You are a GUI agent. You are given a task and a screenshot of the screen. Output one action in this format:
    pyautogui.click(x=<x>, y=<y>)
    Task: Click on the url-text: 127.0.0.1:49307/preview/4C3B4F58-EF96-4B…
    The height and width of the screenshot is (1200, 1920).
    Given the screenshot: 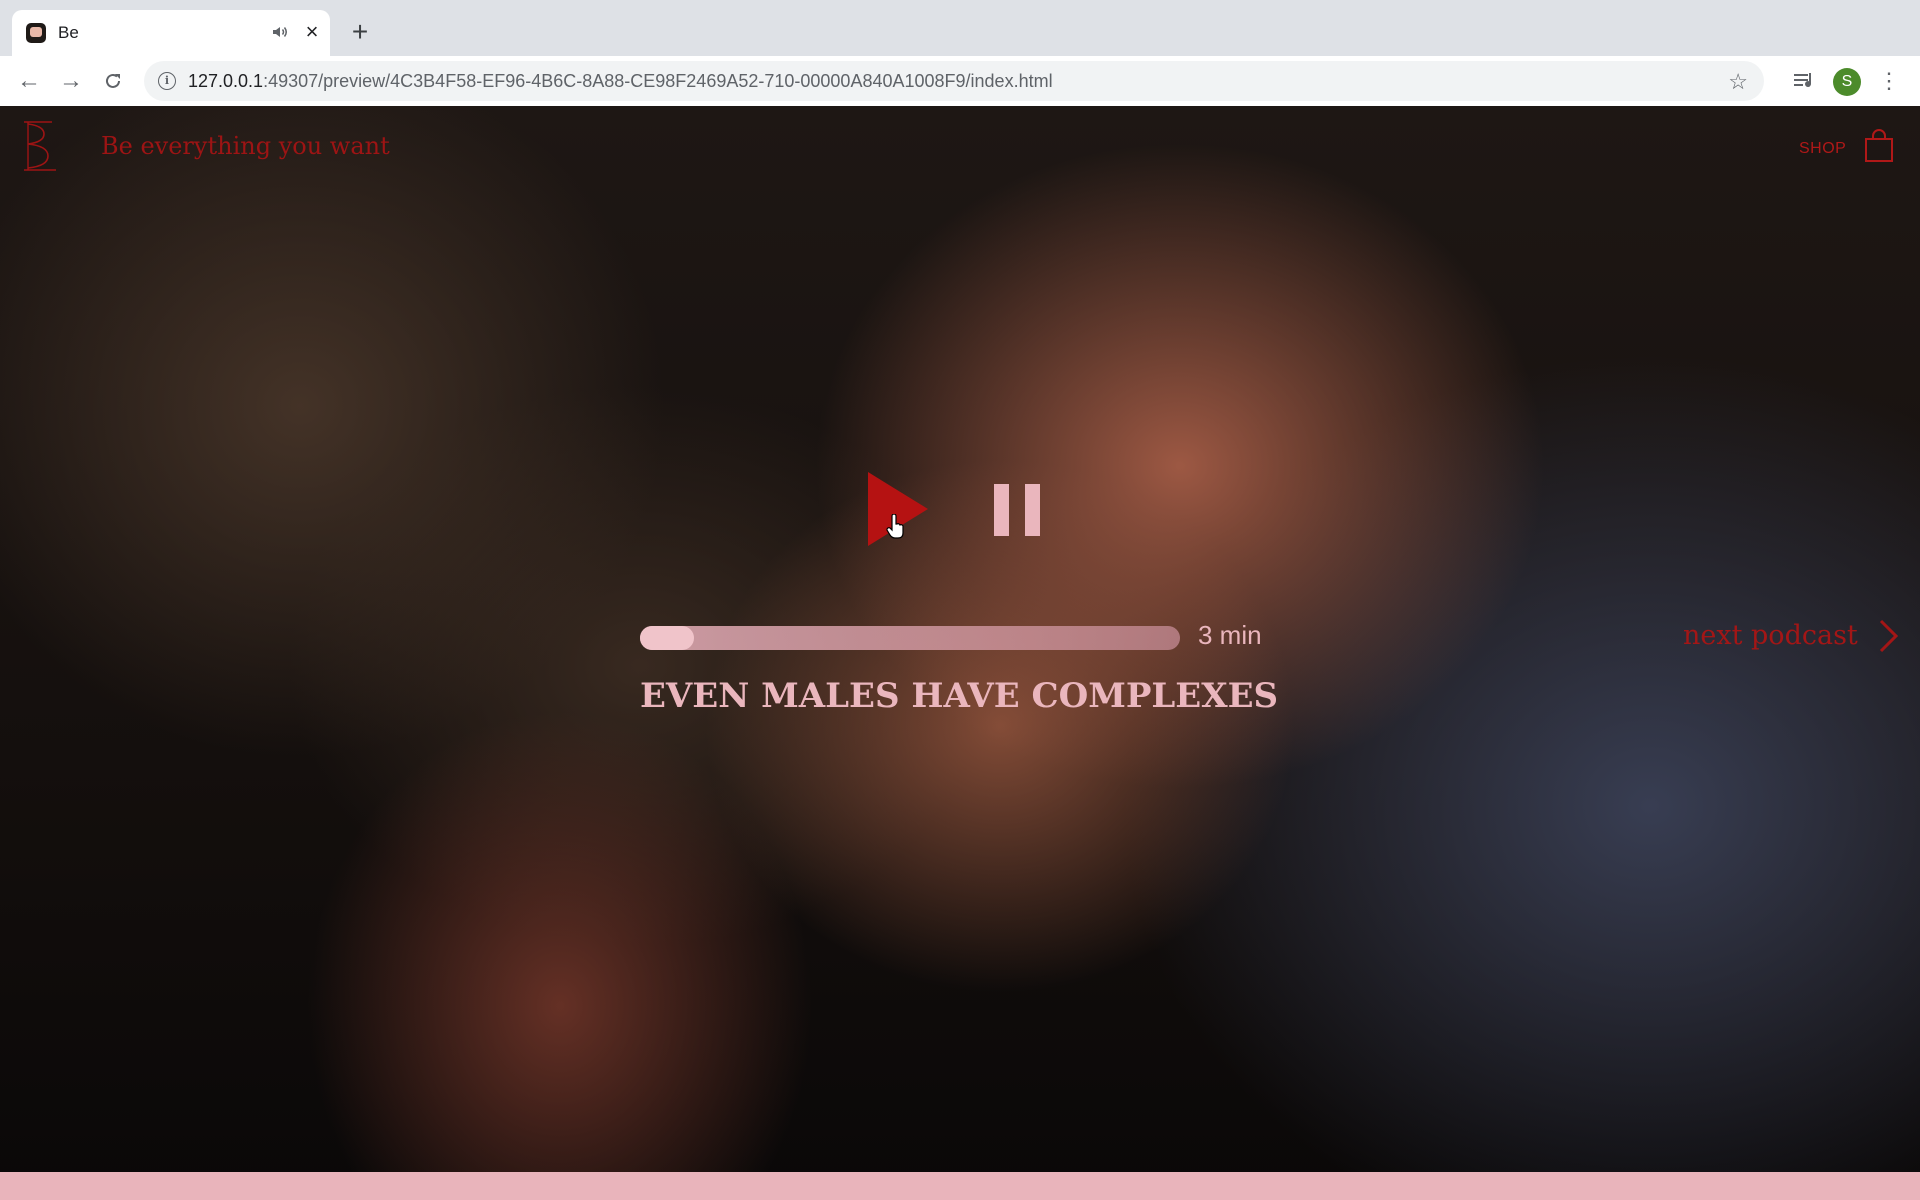 What is the action you would take?
    pyautogui.click(x=620, y=81)
    